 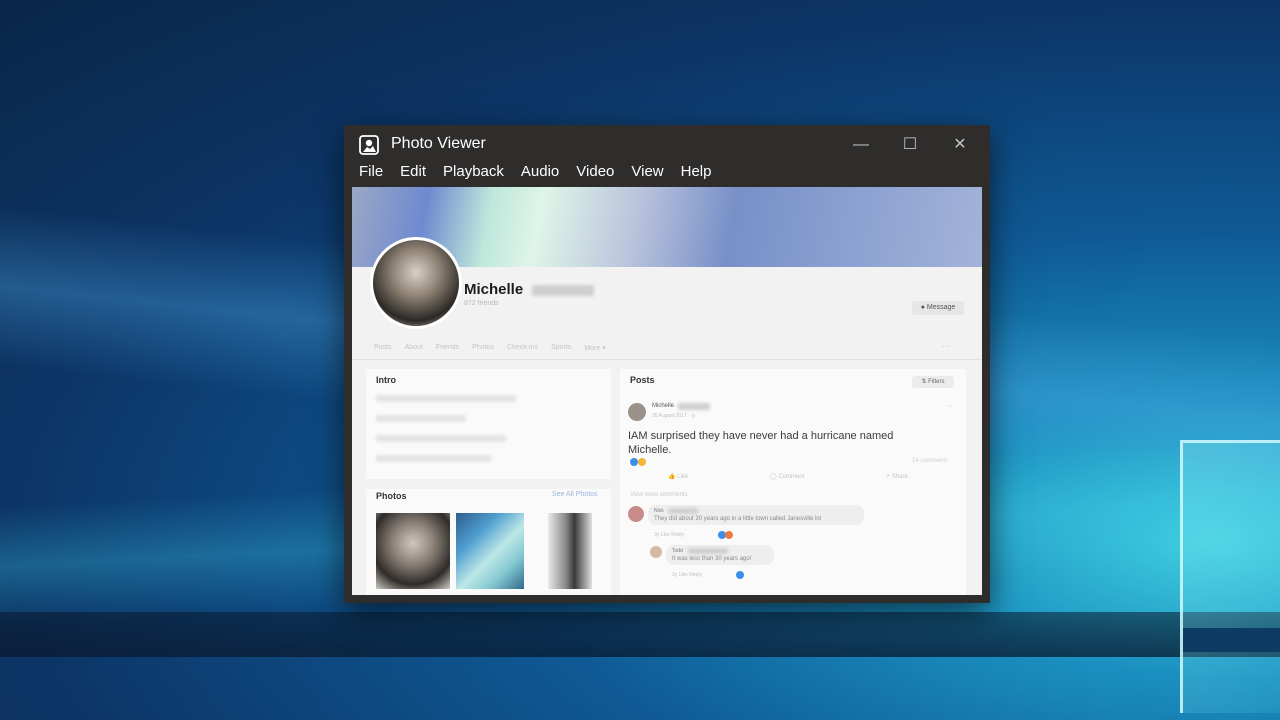 I want to click on share-label: Share, so click(x=899, y=477).